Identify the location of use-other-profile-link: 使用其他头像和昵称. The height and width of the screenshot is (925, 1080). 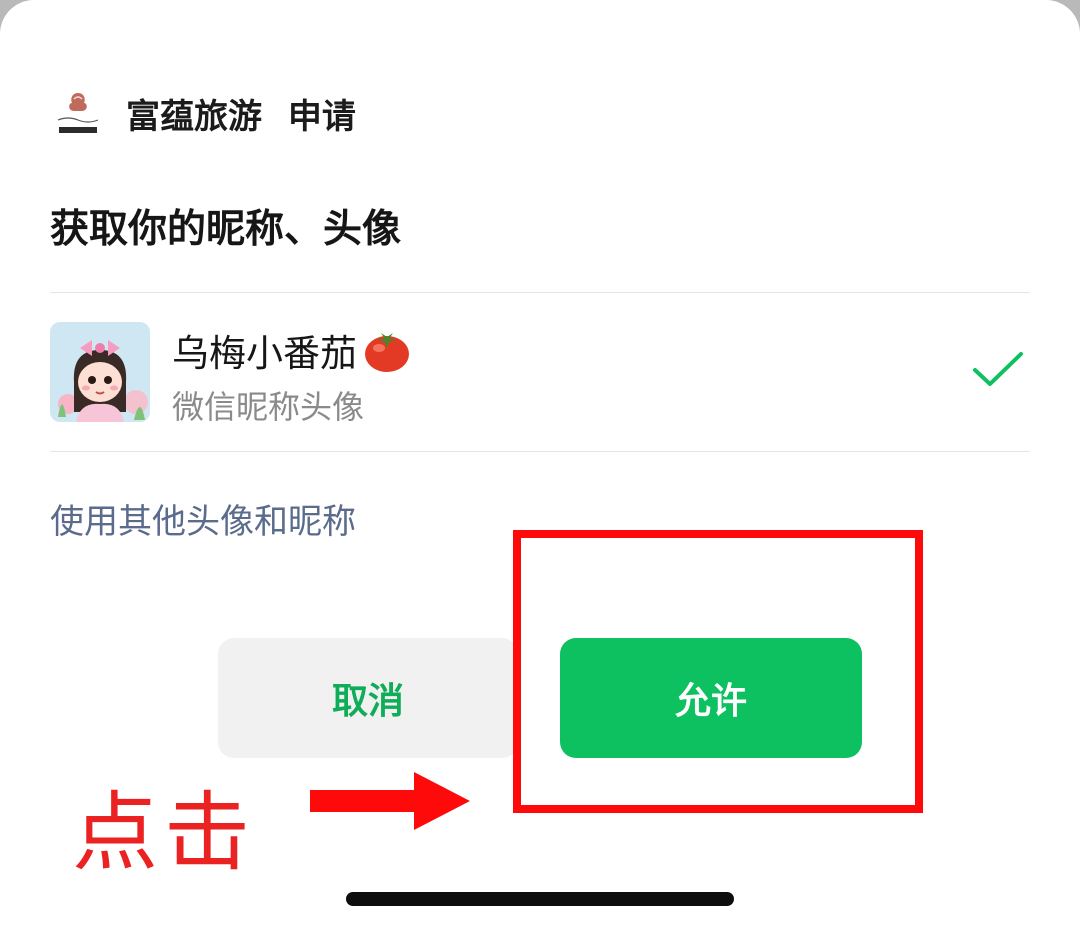
(203, 518).